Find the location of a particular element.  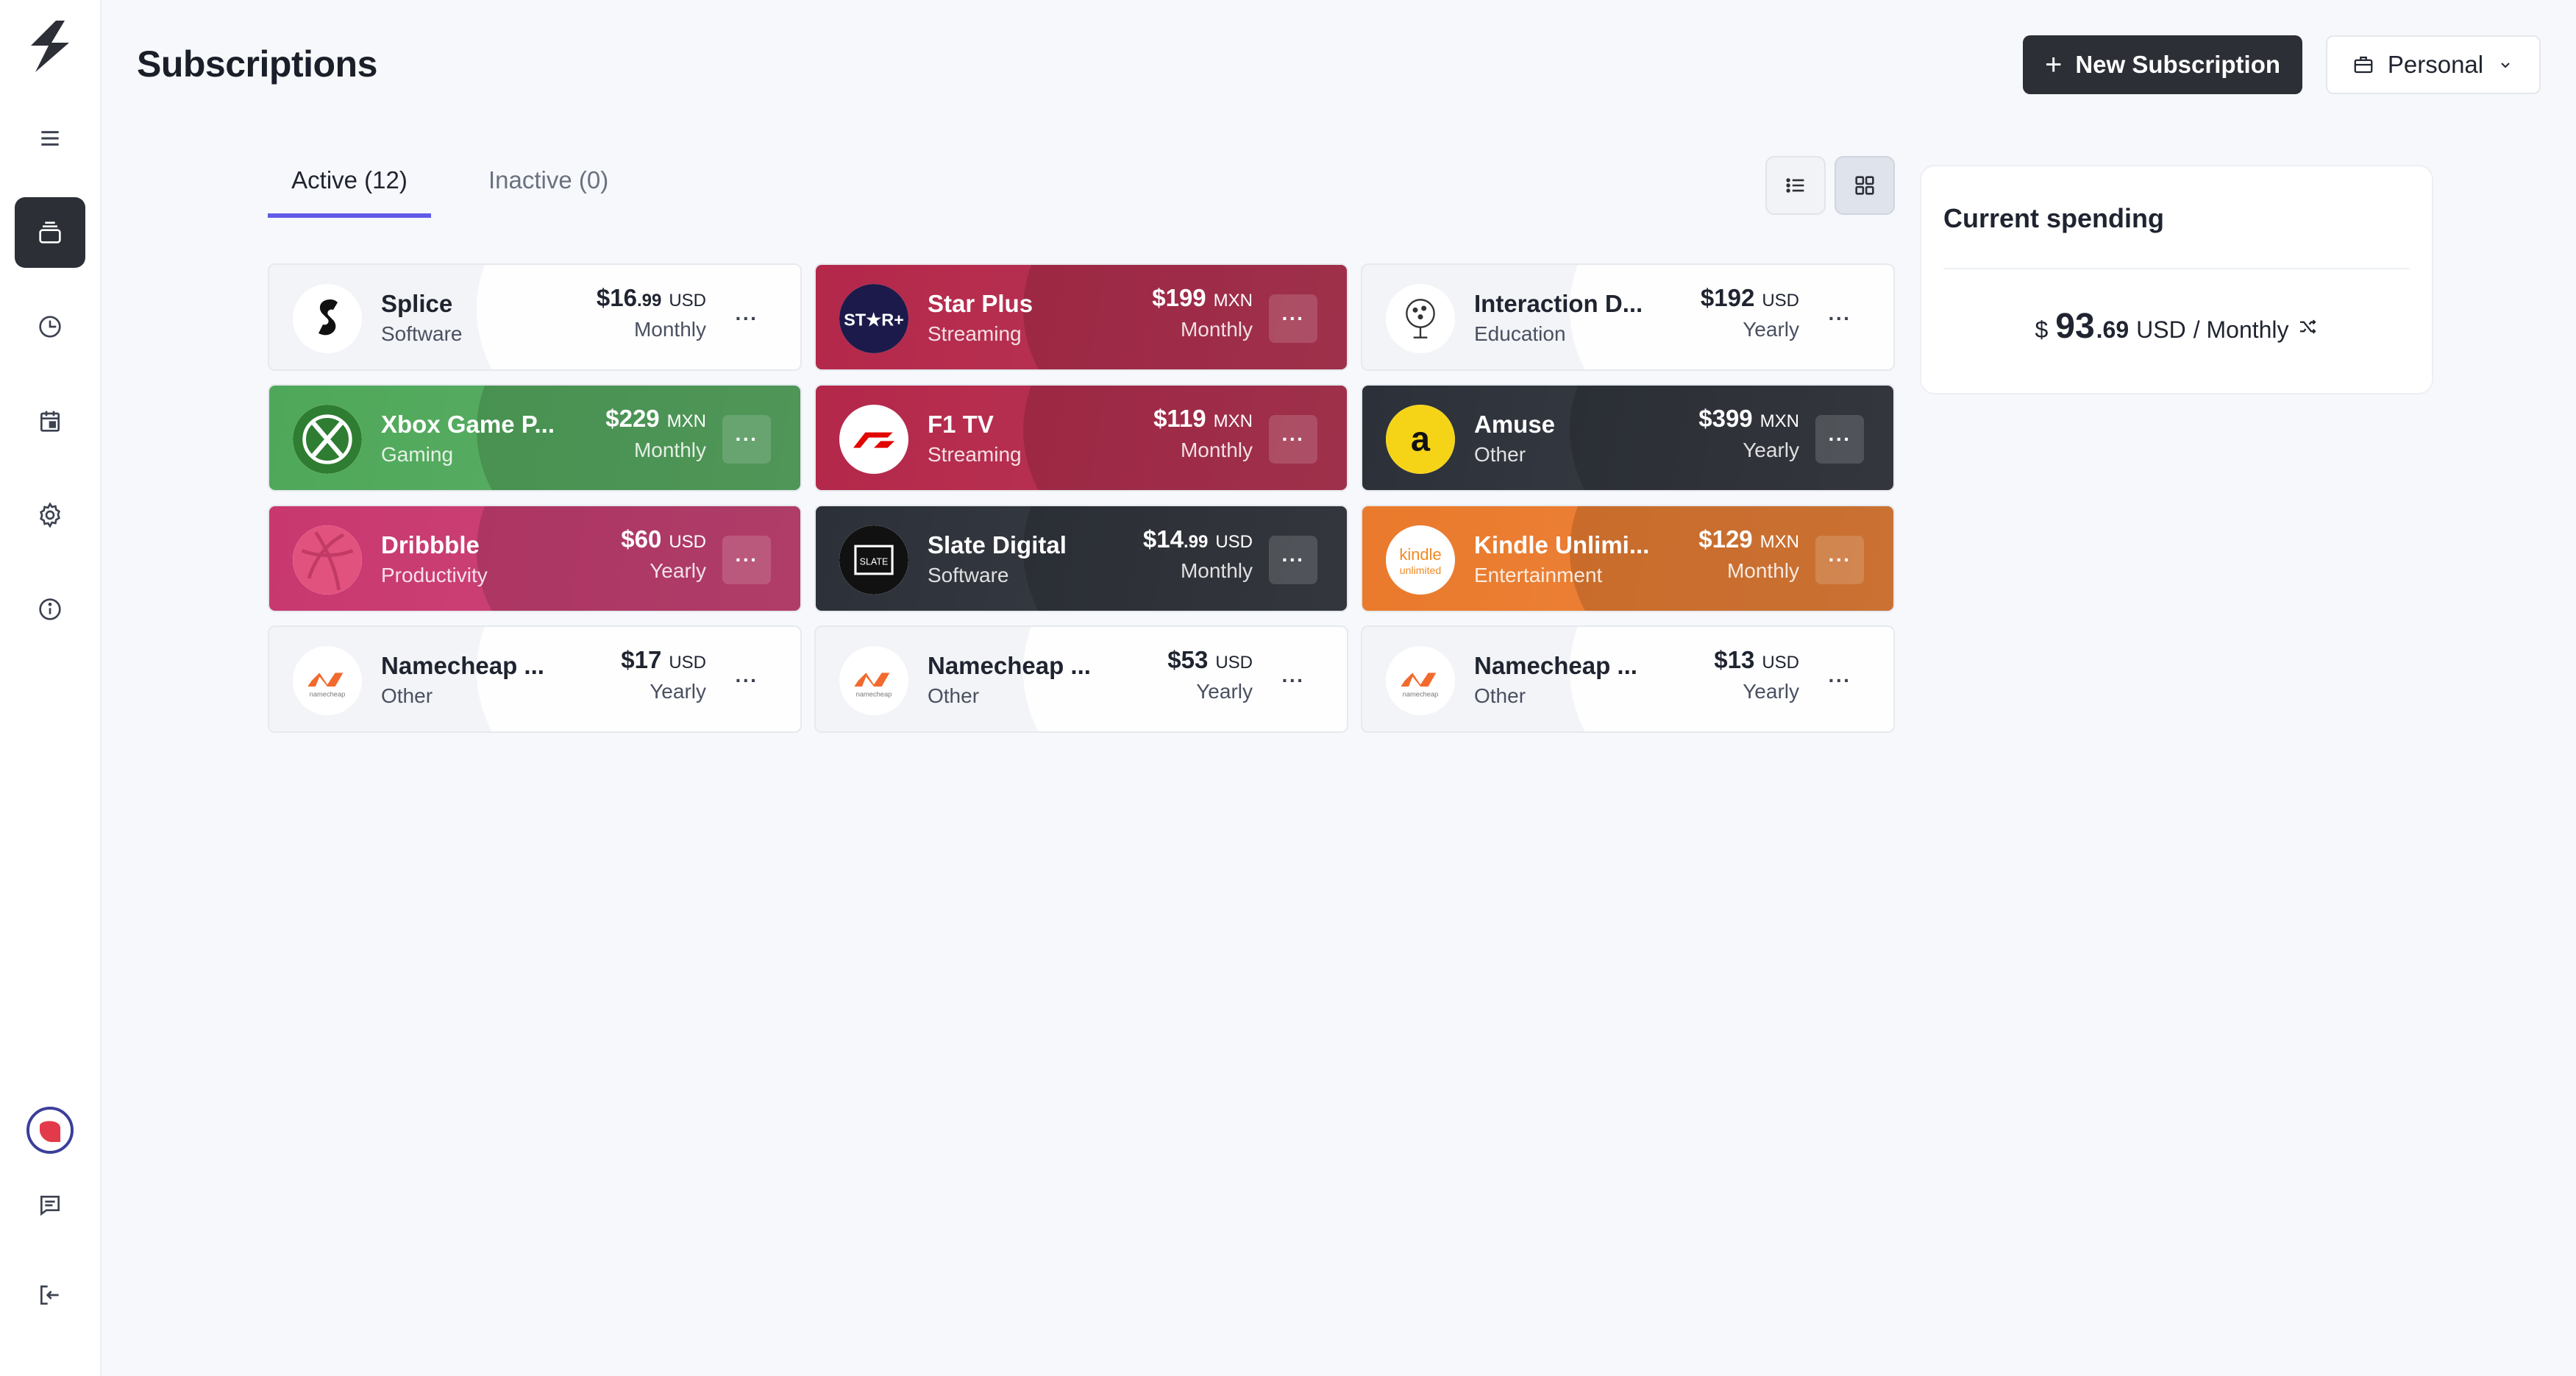

spending-value: 93 is located at coordinates (2075, 326).